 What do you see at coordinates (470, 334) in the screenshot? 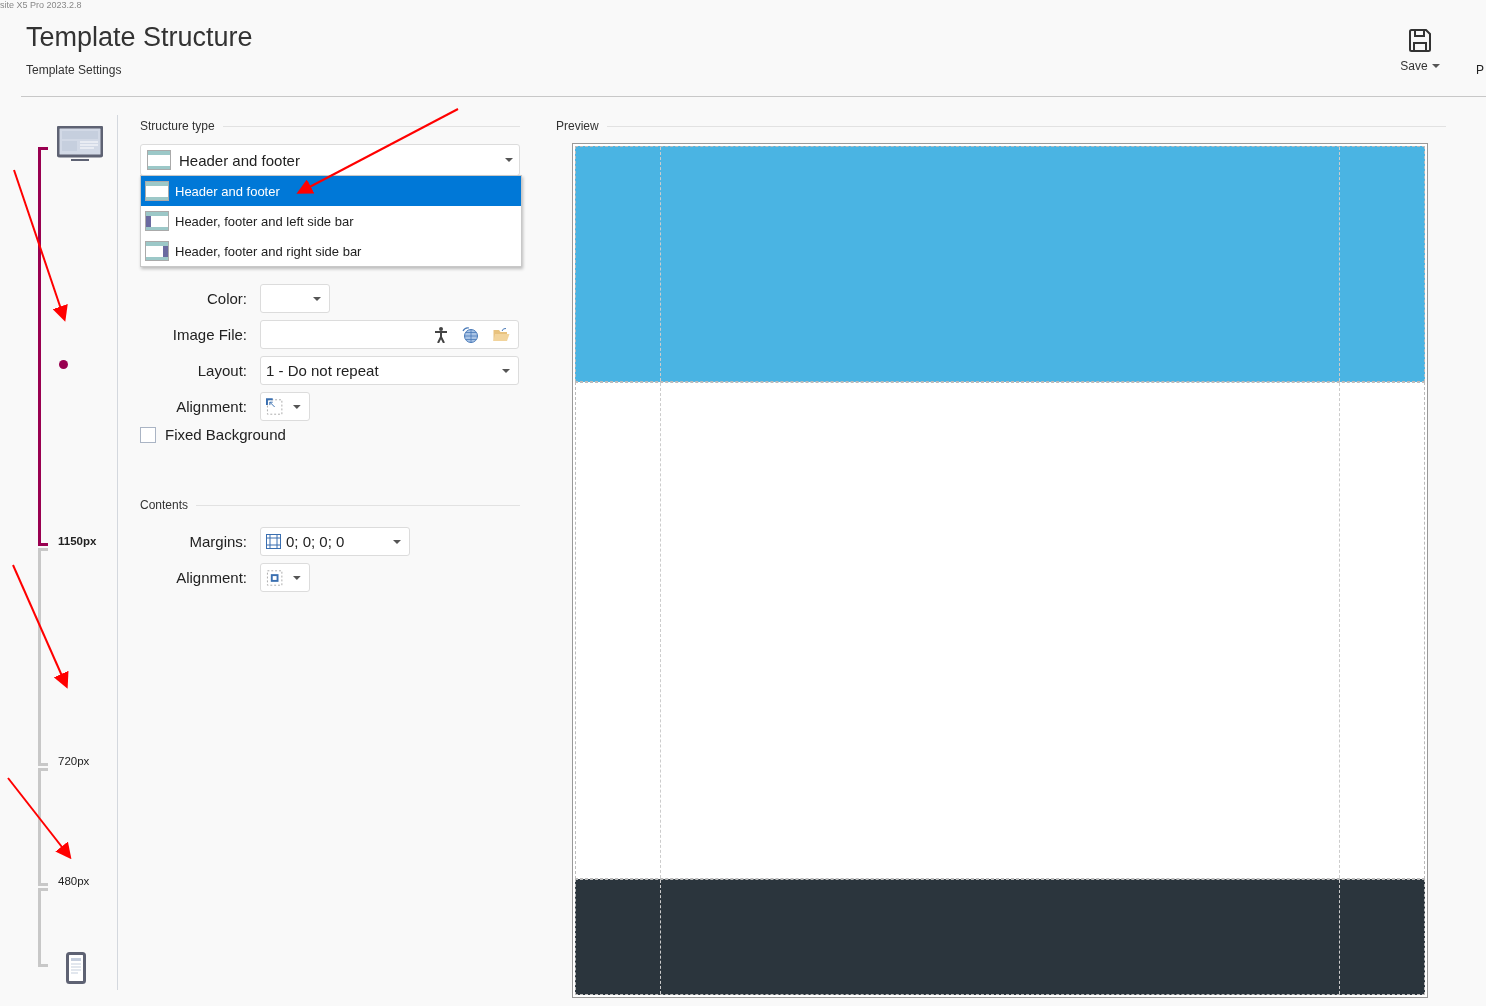
I see `globe-icon` at bounding box center [470, 334].